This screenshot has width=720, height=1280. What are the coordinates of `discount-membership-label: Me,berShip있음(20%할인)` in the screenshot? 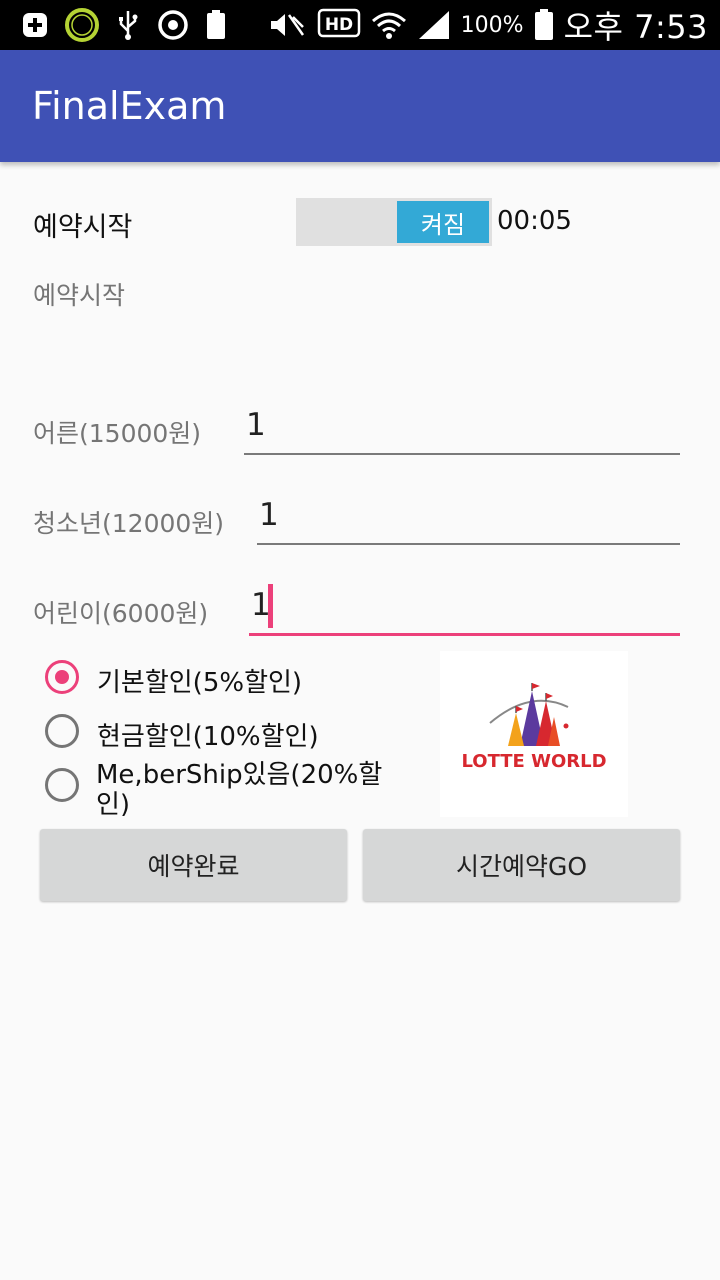 It's located at (246, 788).